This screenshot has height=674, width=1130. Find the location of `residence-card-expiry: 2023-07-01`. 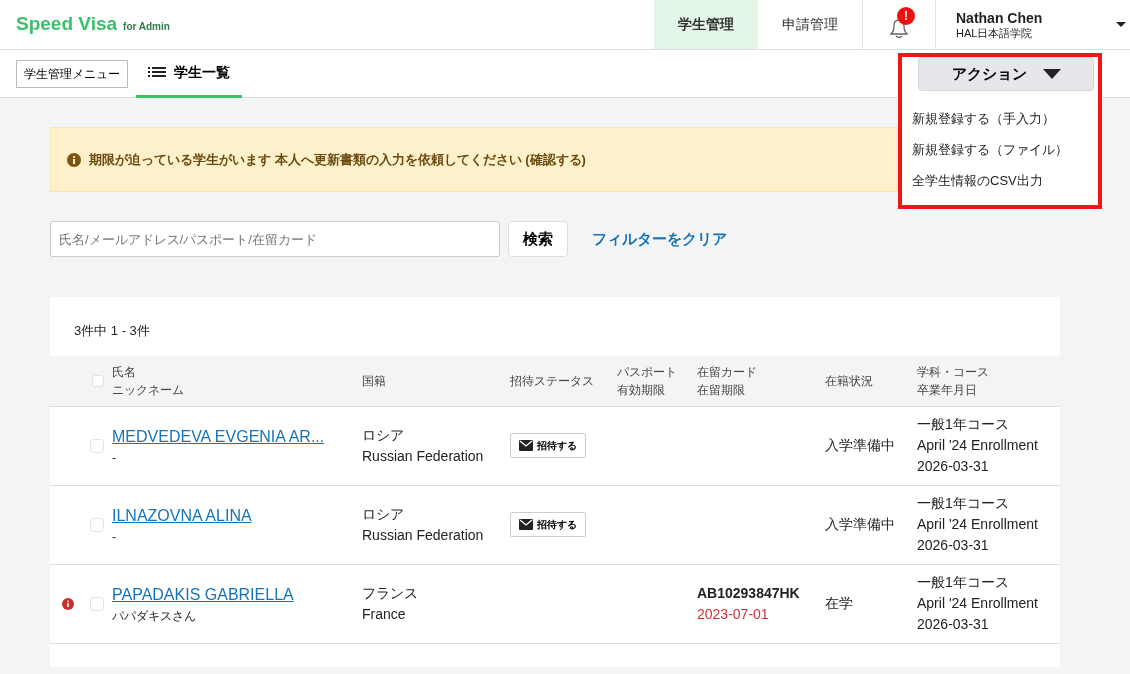

residence-card-expiry: 2023-07-01 is located at coordinates (733, 614).